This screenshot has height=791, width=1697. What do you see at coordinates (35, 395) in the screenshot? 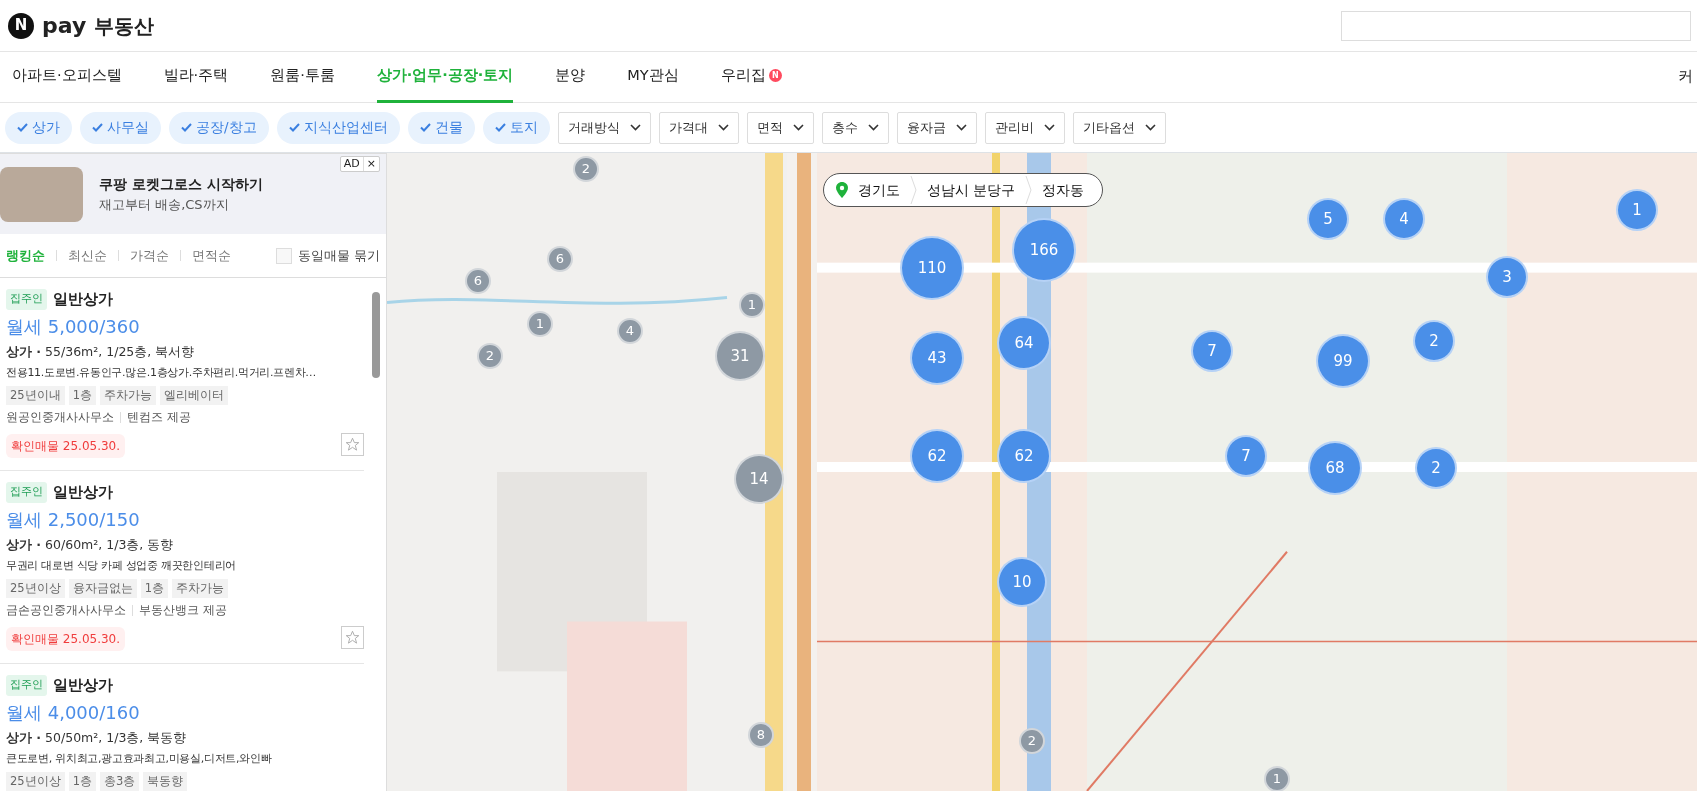
I see `feature-tag: 25년이내` at bounding box center [35, 395].